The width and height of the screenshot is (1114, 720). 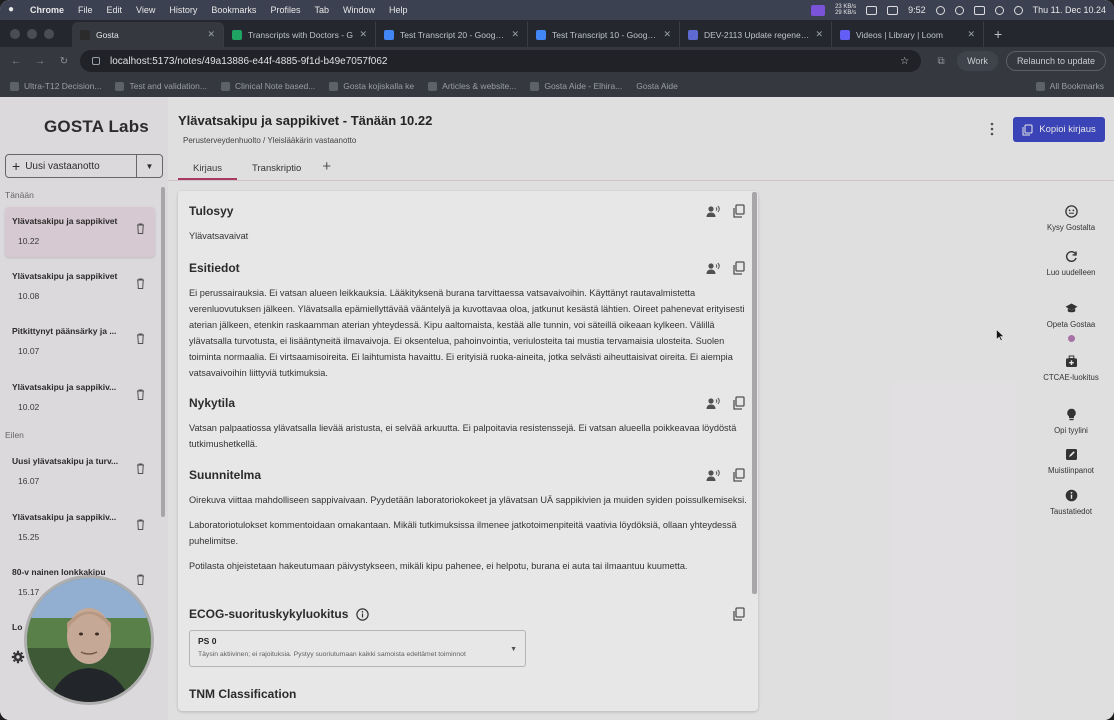 What do you see at coordinates (657, 86) in the screenshot?
I see `bookmark-item: Gosta Aide` at bounding box center [657, 86].